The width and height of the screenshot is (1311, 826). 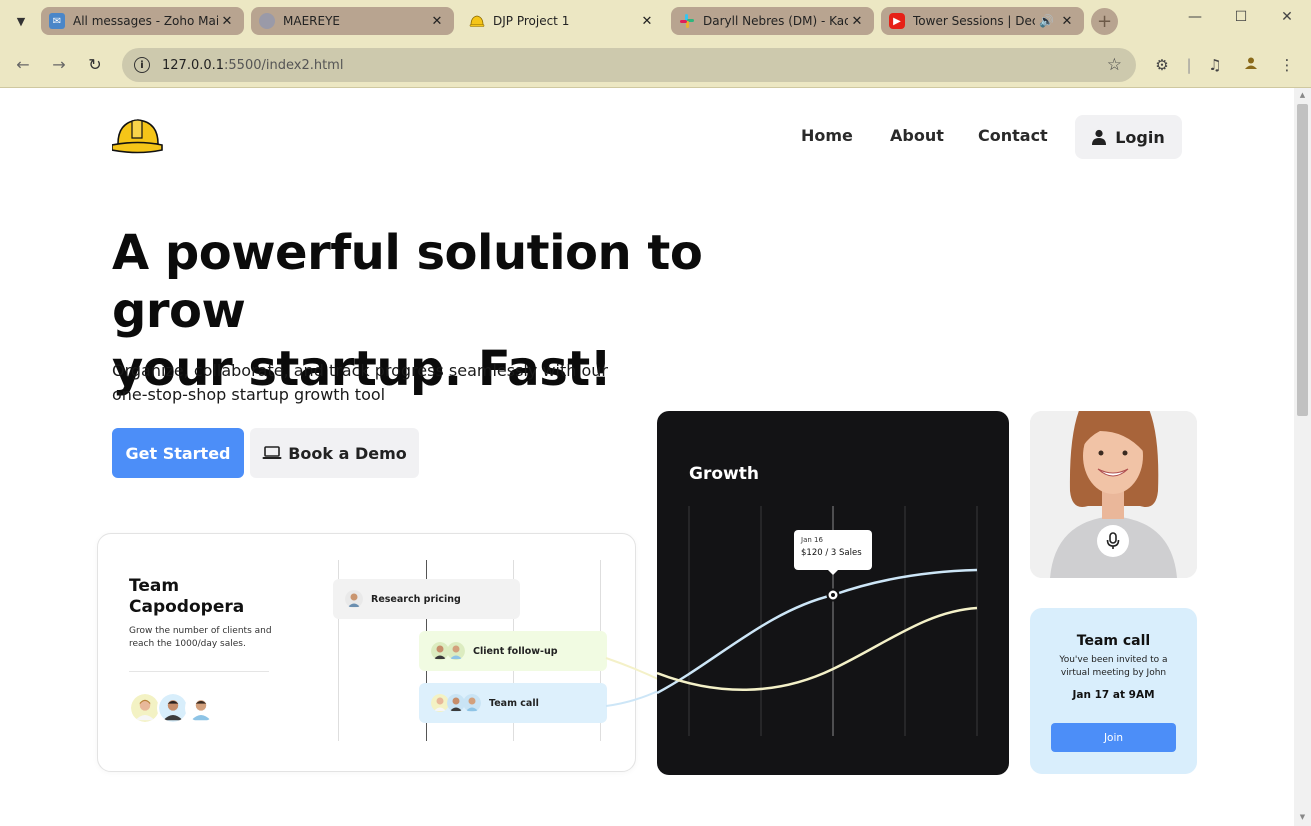 What do you see at coordinates (142, 21) in the screenshot?
I see `tab-zoho-mail: ✉ All messages - Zoho Mail ( ✕` at bounding box center [142, 21].